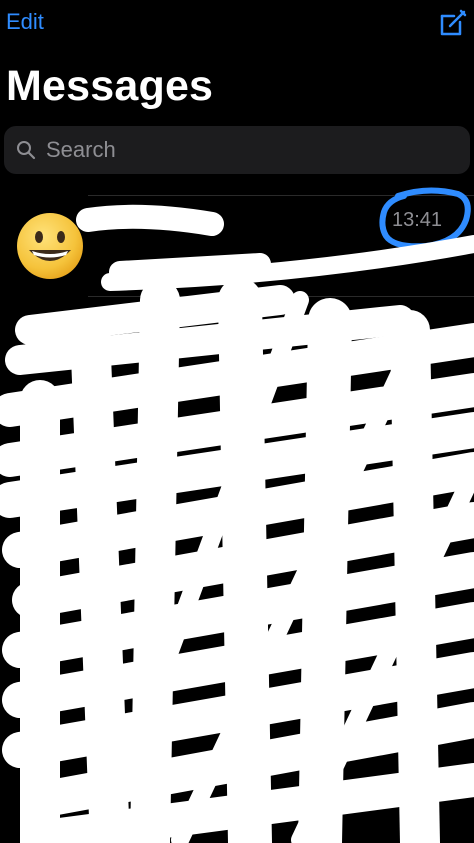 Image resolution: width=474 pixels, height=843 pixels. Describe the element at coordinates (110, 86) in the screenshot. I see `page-title: Messages` at that location.